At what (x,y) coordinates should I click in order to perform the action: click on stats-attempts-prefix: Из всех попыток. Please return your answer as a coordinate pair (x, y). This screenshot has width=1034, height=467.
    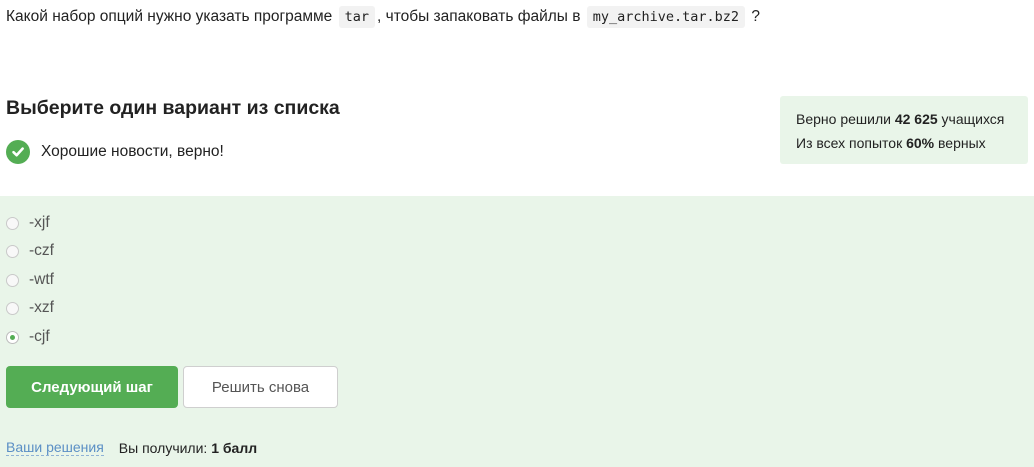
    Looking at the image, I should click on (849, 143).